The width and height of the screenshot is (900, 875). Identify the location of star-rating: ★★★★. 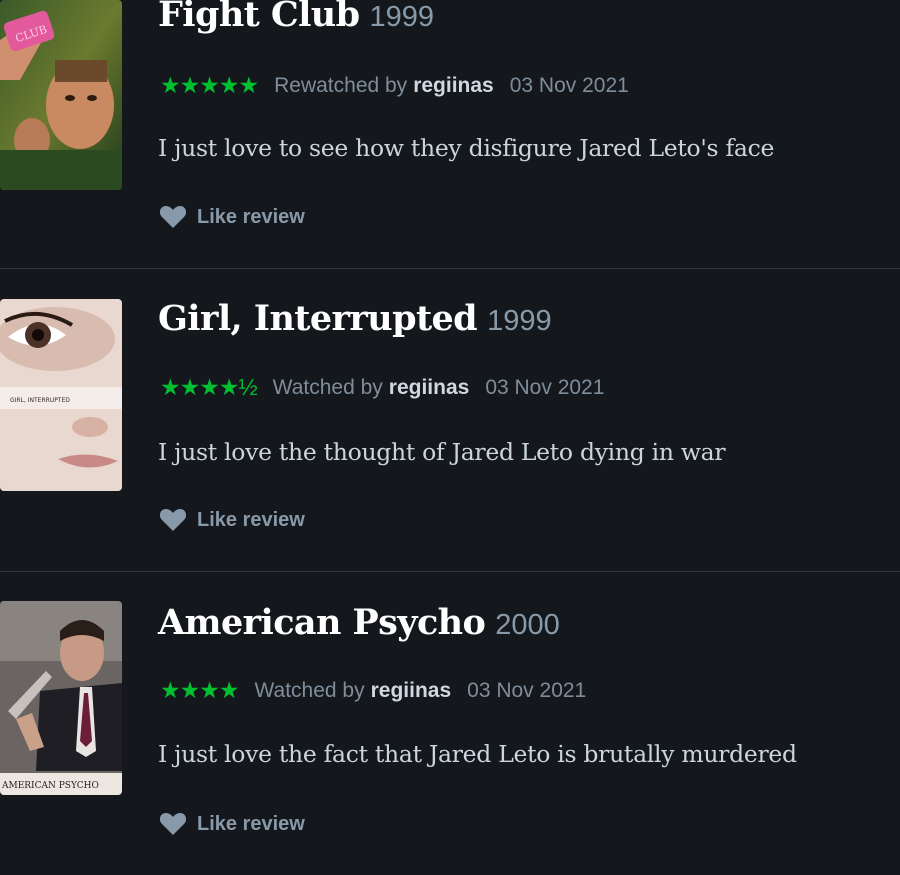
(199, 690).